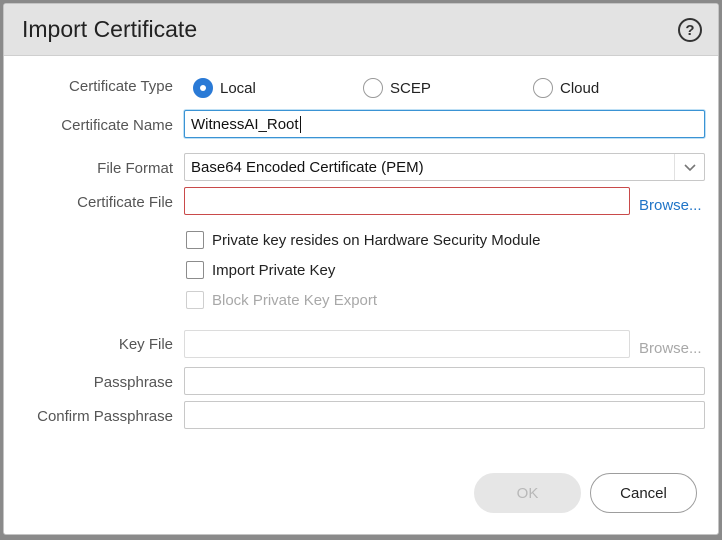 The height and width of the screenshot is (540, 722). I want to click on dialog-title: Import Certificate, so click(110, 29).